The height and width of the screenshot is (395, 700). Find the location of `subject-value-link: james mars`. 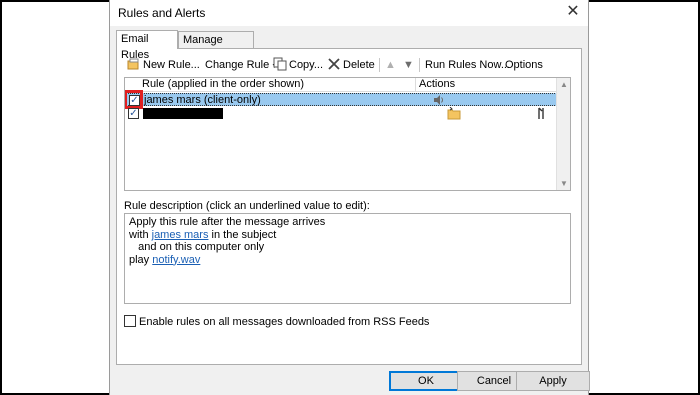

subject-value-link: james mars is located at coordinates (180, 235).